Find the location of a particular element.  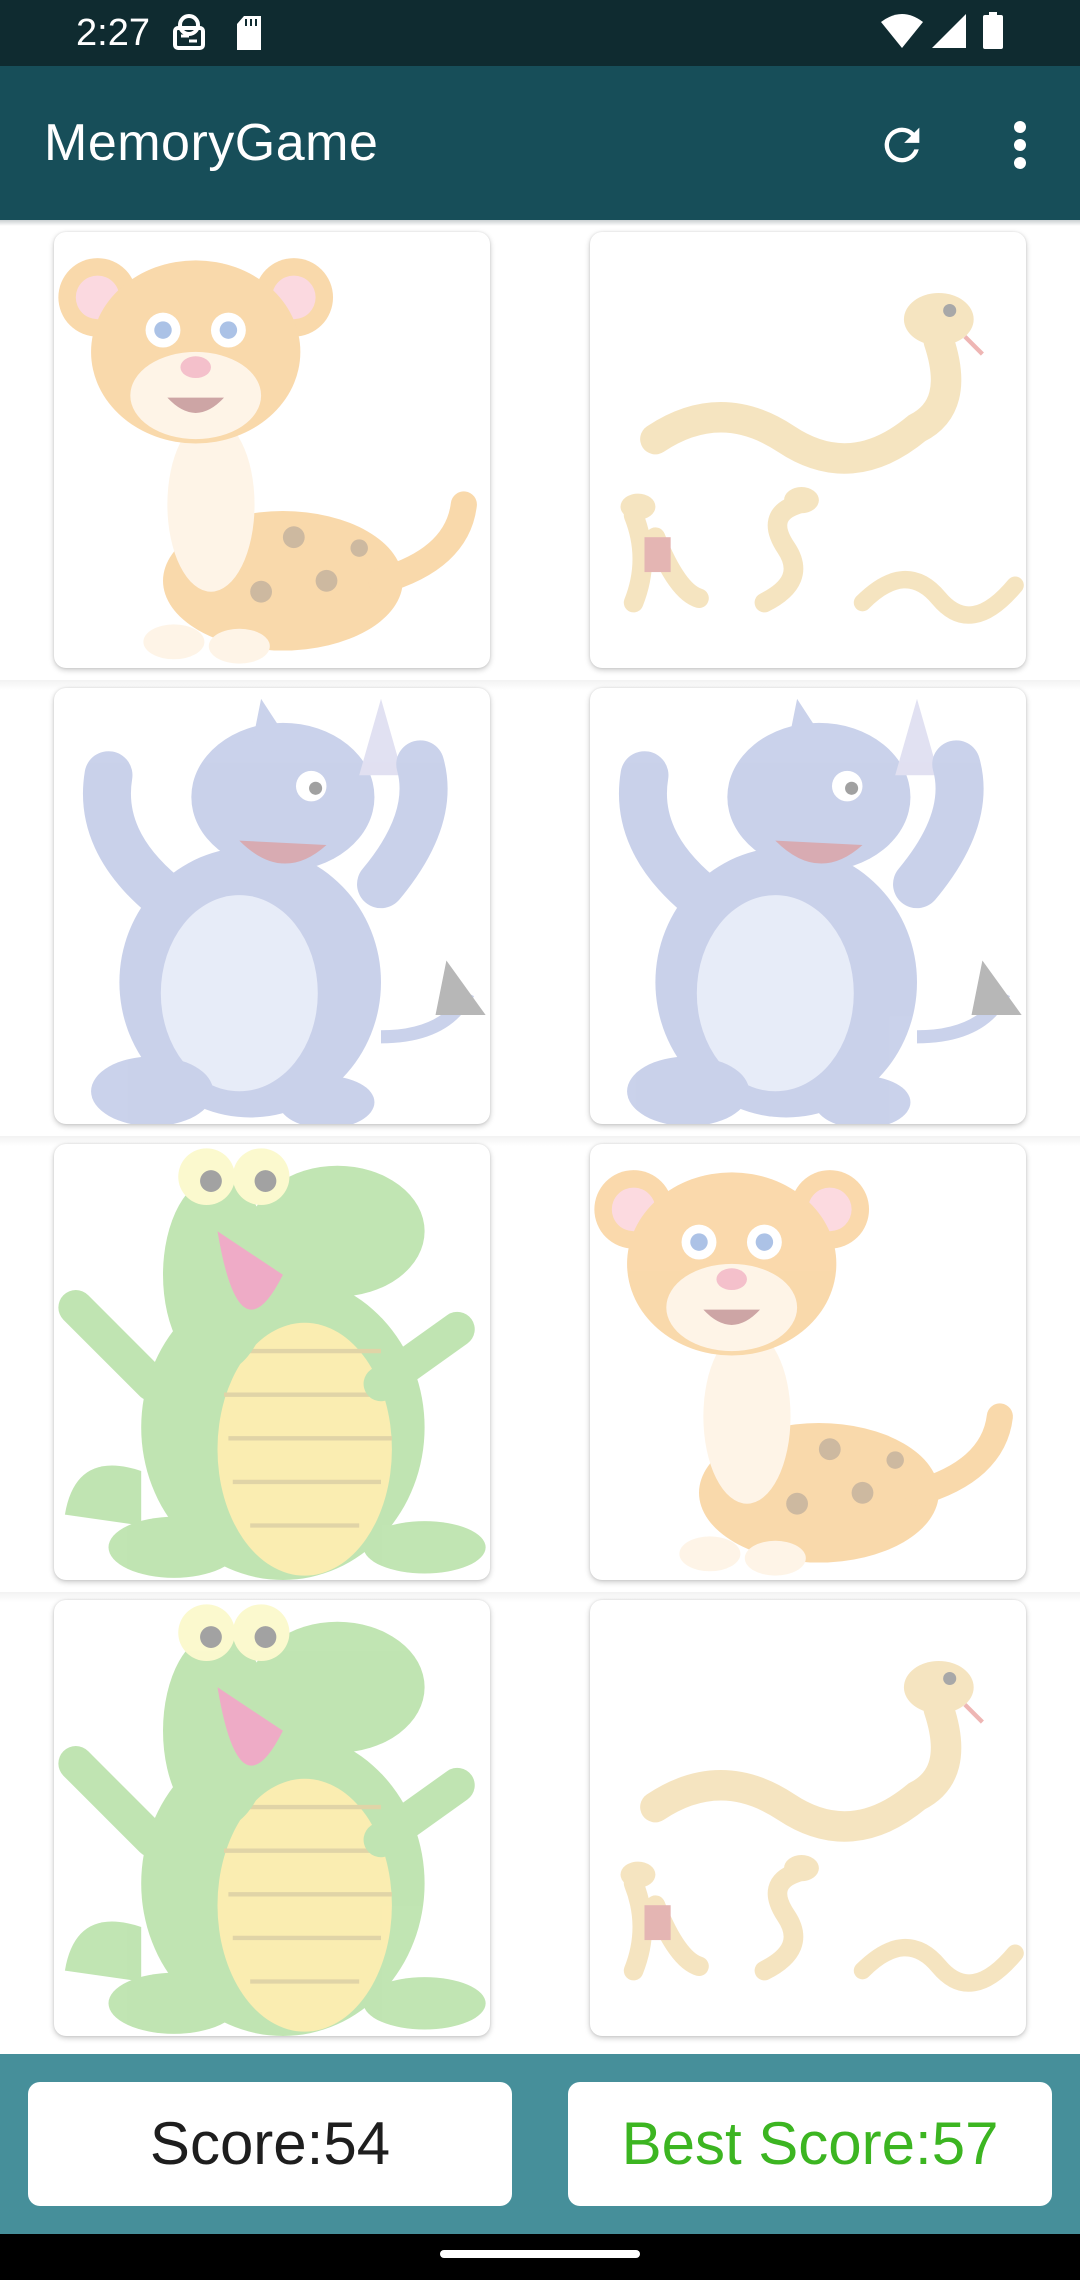

sd-card-icon is located at coordinates (249, 35).